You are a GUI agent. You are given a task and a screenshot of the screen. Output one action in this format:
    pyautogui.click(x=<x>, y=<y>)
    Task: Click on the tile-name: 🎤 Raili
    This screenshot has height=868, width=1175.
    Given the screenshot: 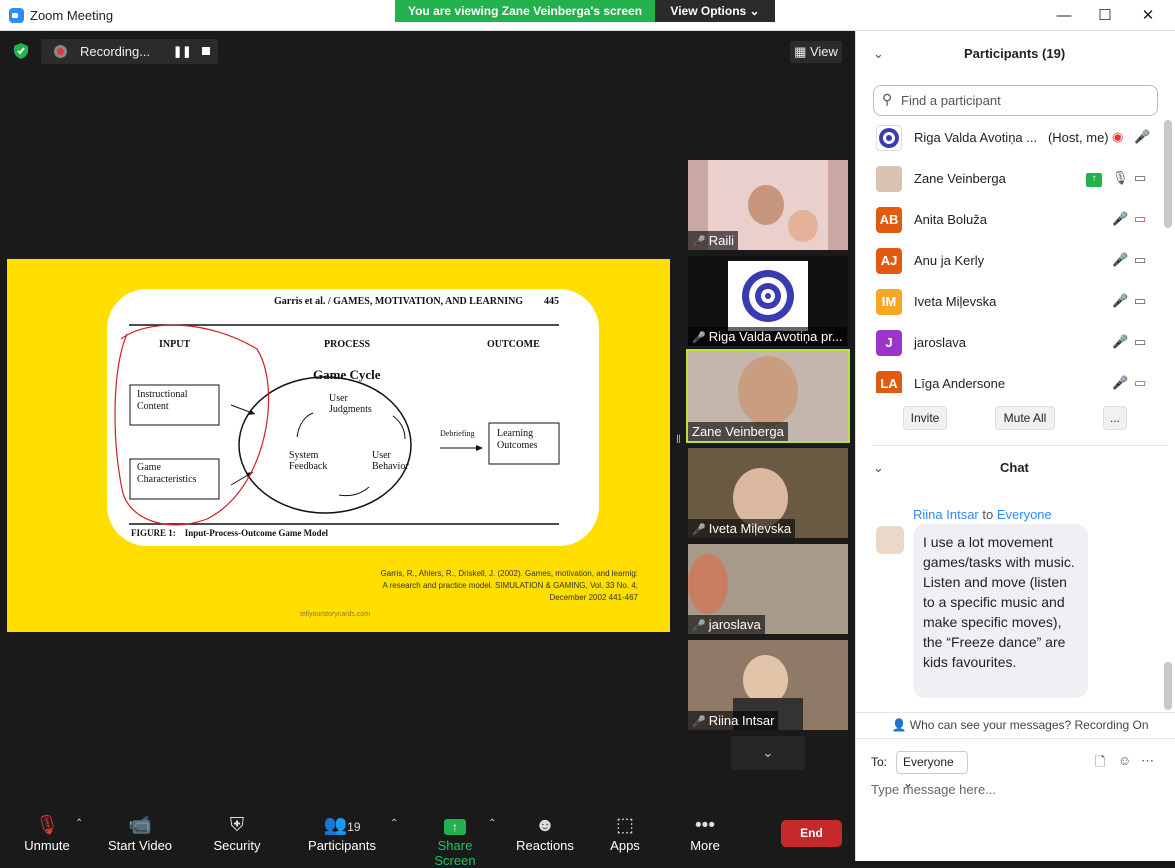 What is the action you would take?
    pyautogui.click(x=713, y=240)
    